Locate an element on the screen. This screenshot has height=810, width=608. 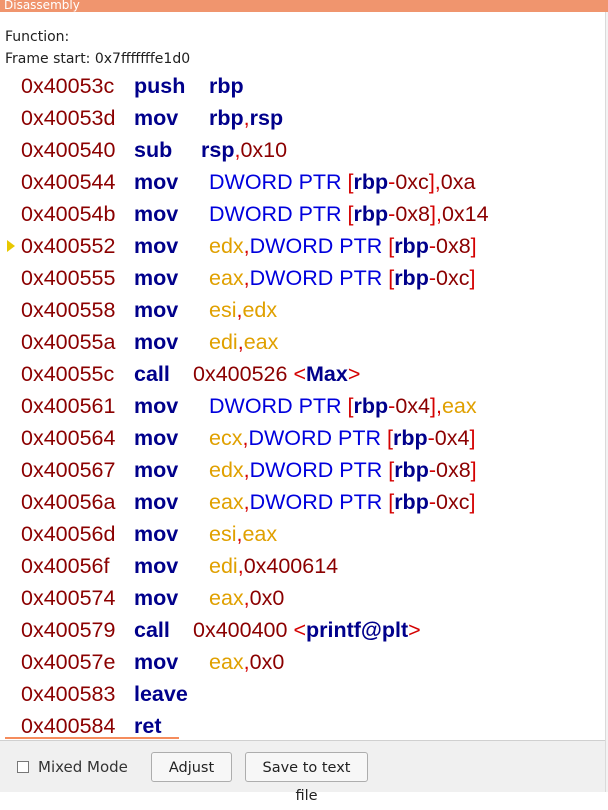
instruction-address: 0x40053d is located at coordinates (68, 118).